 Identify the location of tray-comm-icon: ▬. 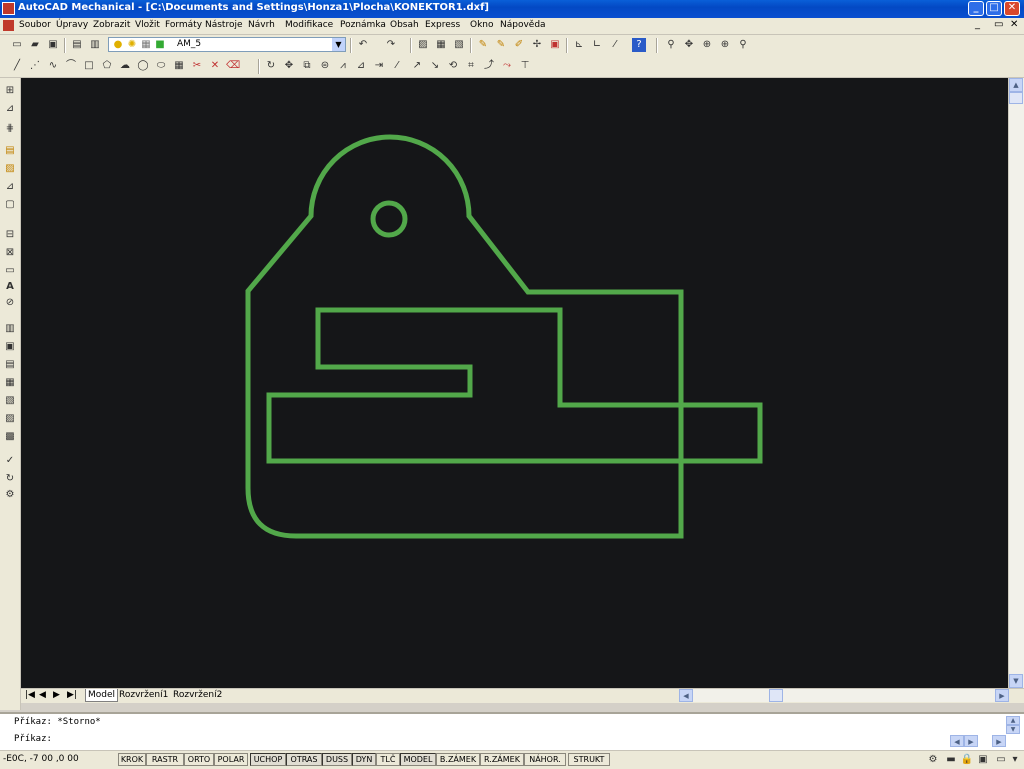
(951, 760).